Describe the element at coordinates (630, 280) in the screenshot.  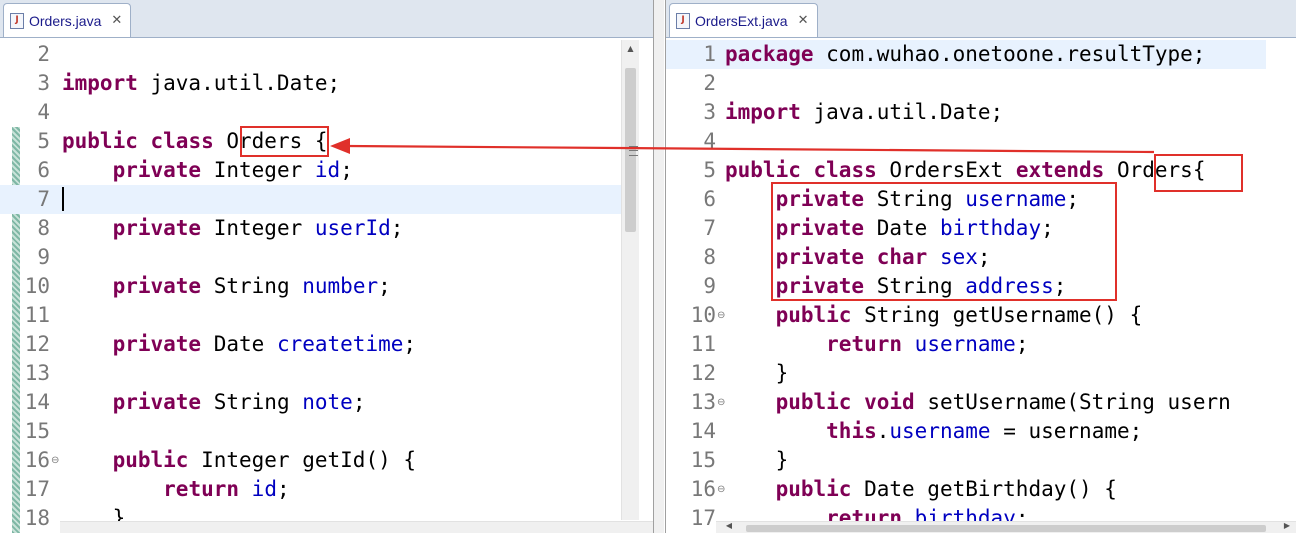
I see `left-vertical-scrollbar: ▲` at that location.